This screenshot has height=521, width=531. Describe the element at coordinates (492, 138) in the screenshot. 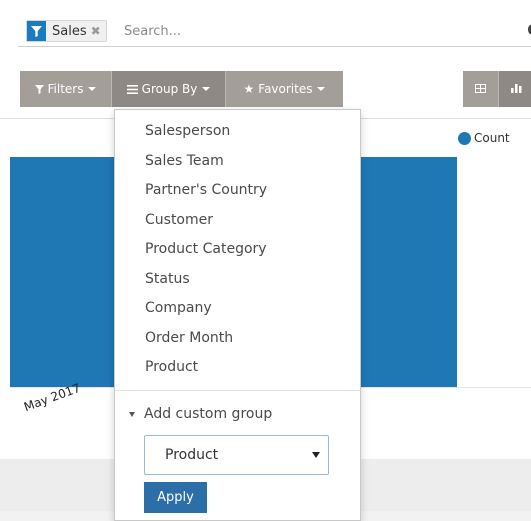

I see `legend-label: Count` at that location.